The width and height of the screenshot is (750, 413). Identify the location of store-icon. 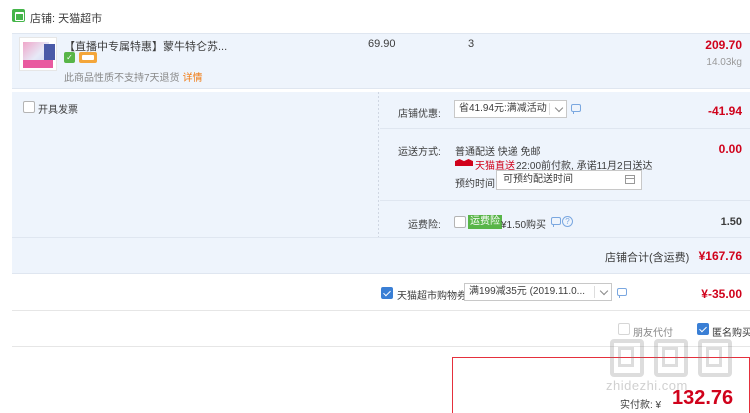
(18, 15).